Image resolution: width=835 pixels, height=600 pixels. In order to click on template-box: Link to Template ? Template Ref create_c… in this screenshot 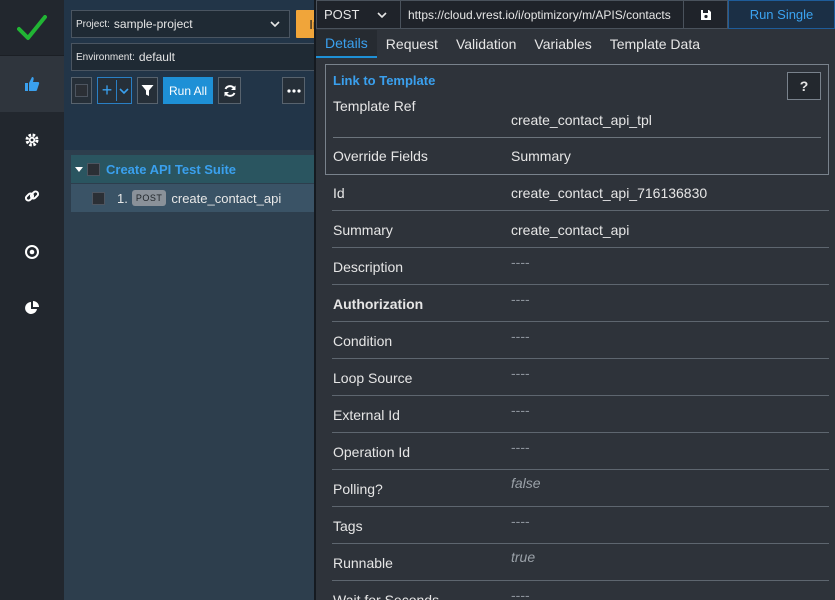, I will do `click(577, 119)`.